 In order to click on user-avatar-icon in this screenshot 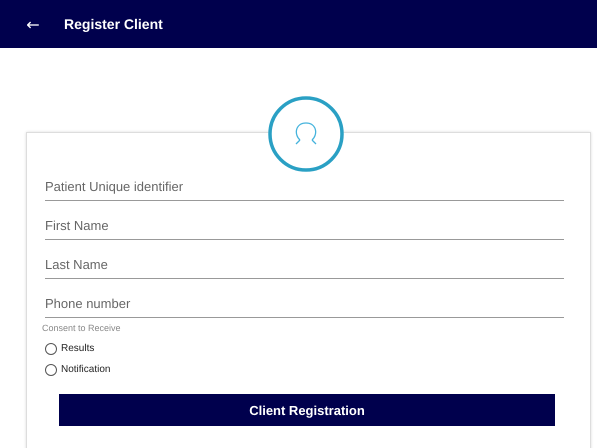, I will do `click(306, 134)`.